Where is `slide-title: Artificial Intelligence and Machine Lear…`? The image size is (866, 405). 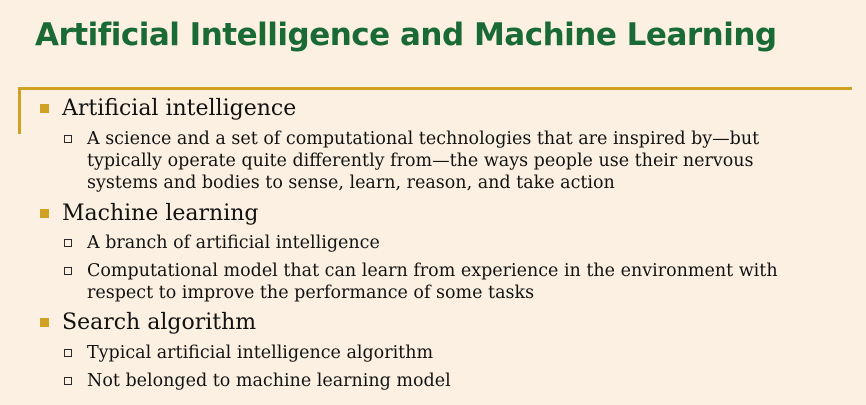
slide-title: Artificial Intelligence and Machine Lear… is located at coordinates (406, 35).